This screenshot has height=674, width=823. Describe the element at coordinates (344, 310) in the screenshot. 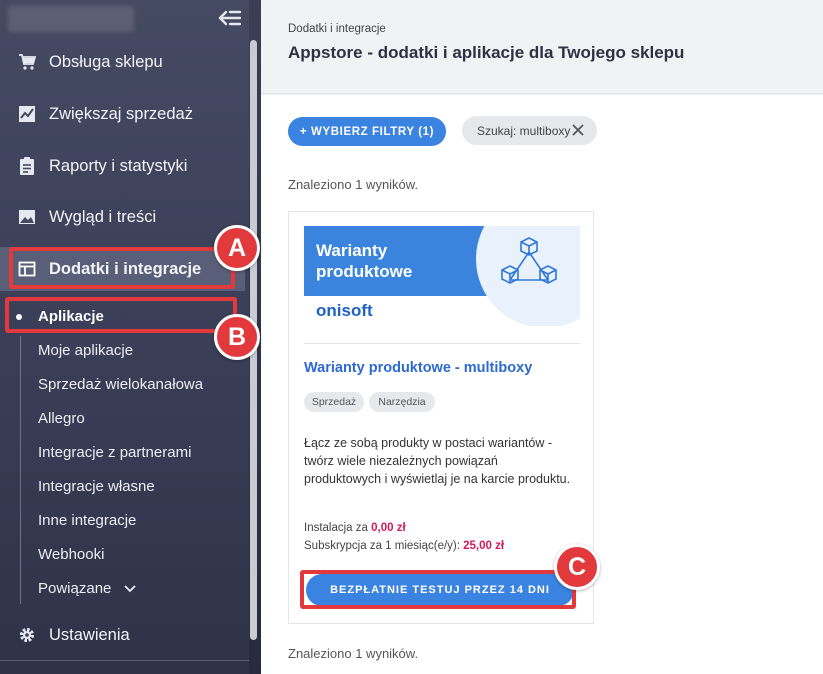

I see `vendor-logo: onisoft` at that location.